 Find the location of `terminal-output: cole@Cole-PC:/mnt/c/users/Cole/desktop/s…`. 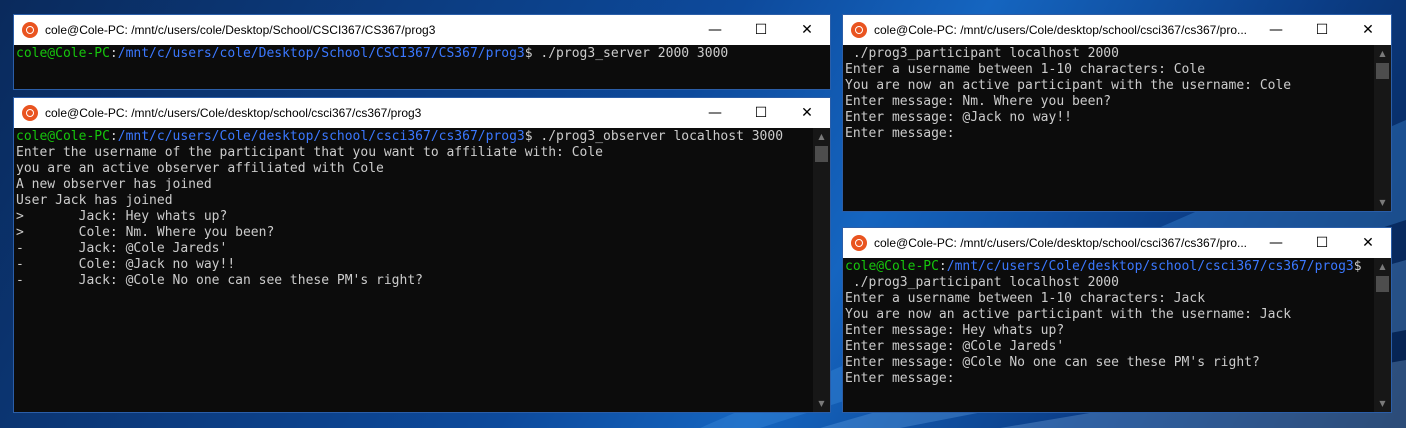

terminal-output: cole@Cole-PC:/mnt/c/users/Cole/desktop/s… is located at coordinates (1108, 335).